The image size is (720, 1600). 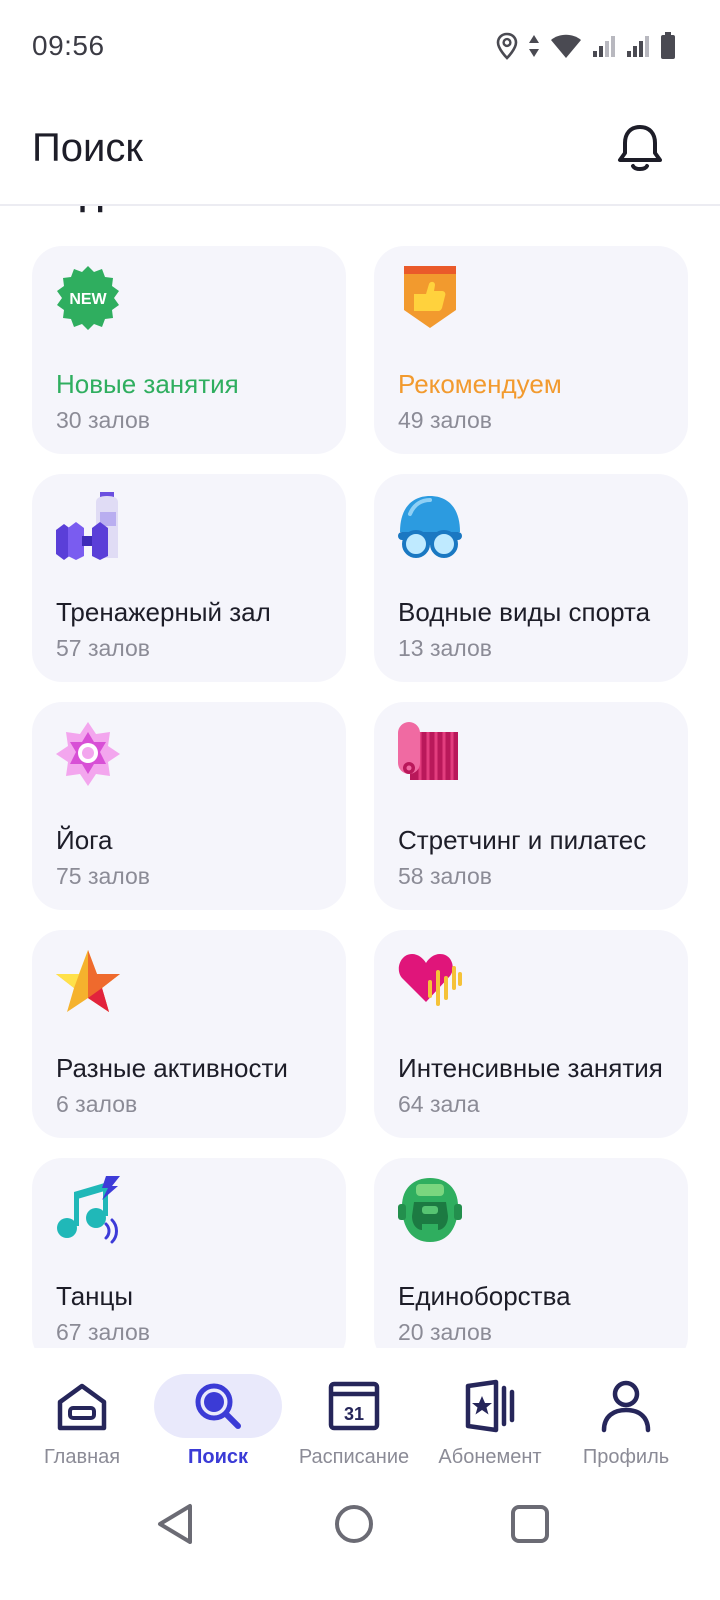 I want to click on thumbs-up-icon, so click(x=430, y=297).